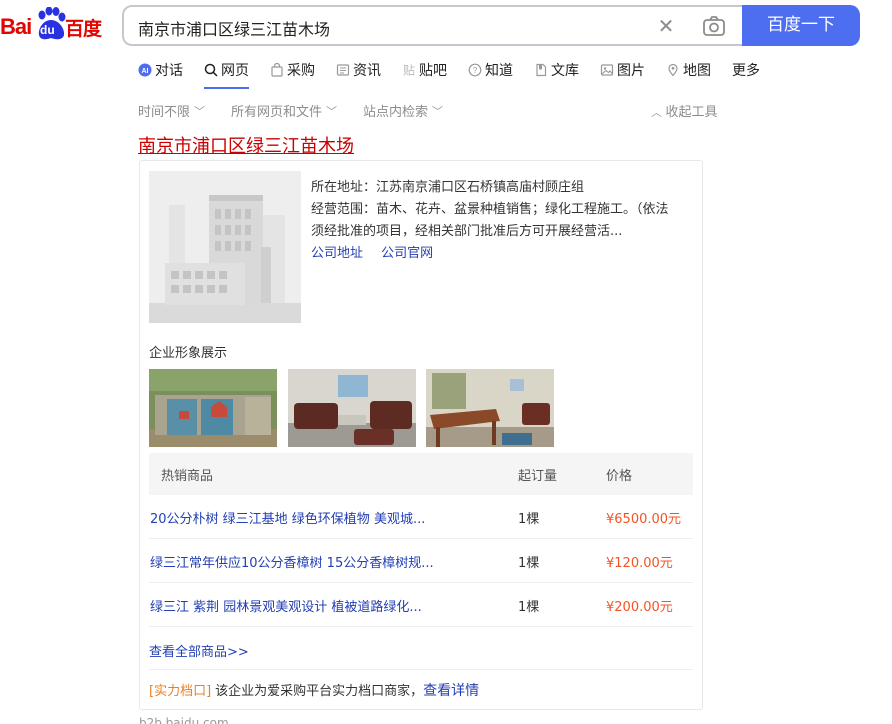 The height and width of the screenshot is (724, 892). I want to click on tab-label: 采购, so click(301, 71).